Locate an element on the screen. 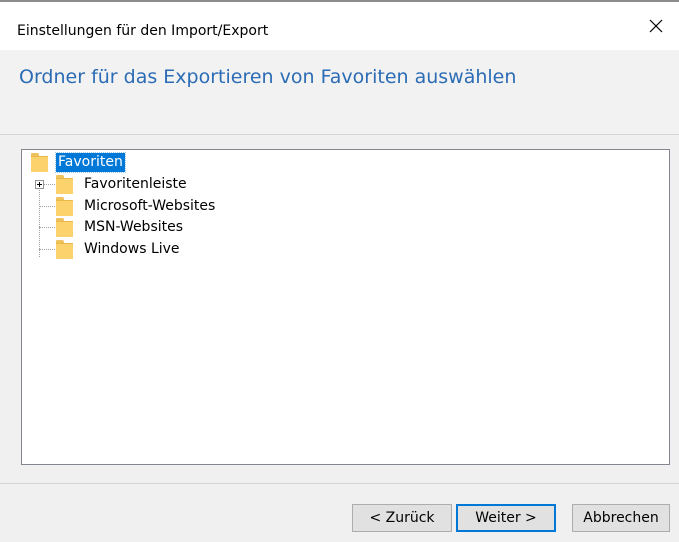 This screenshot has width=679, height=542. tree-item-label: Favoriten is located at coordinates (90, 162).